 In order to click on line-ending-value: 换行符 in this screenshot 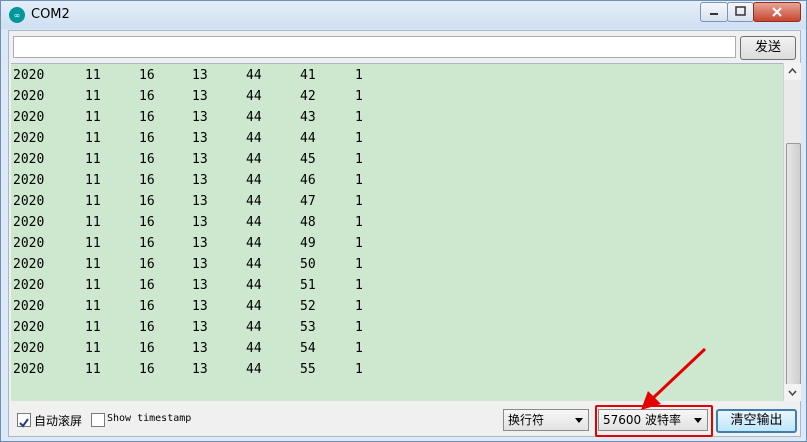, I will do `click(526, 420)`.